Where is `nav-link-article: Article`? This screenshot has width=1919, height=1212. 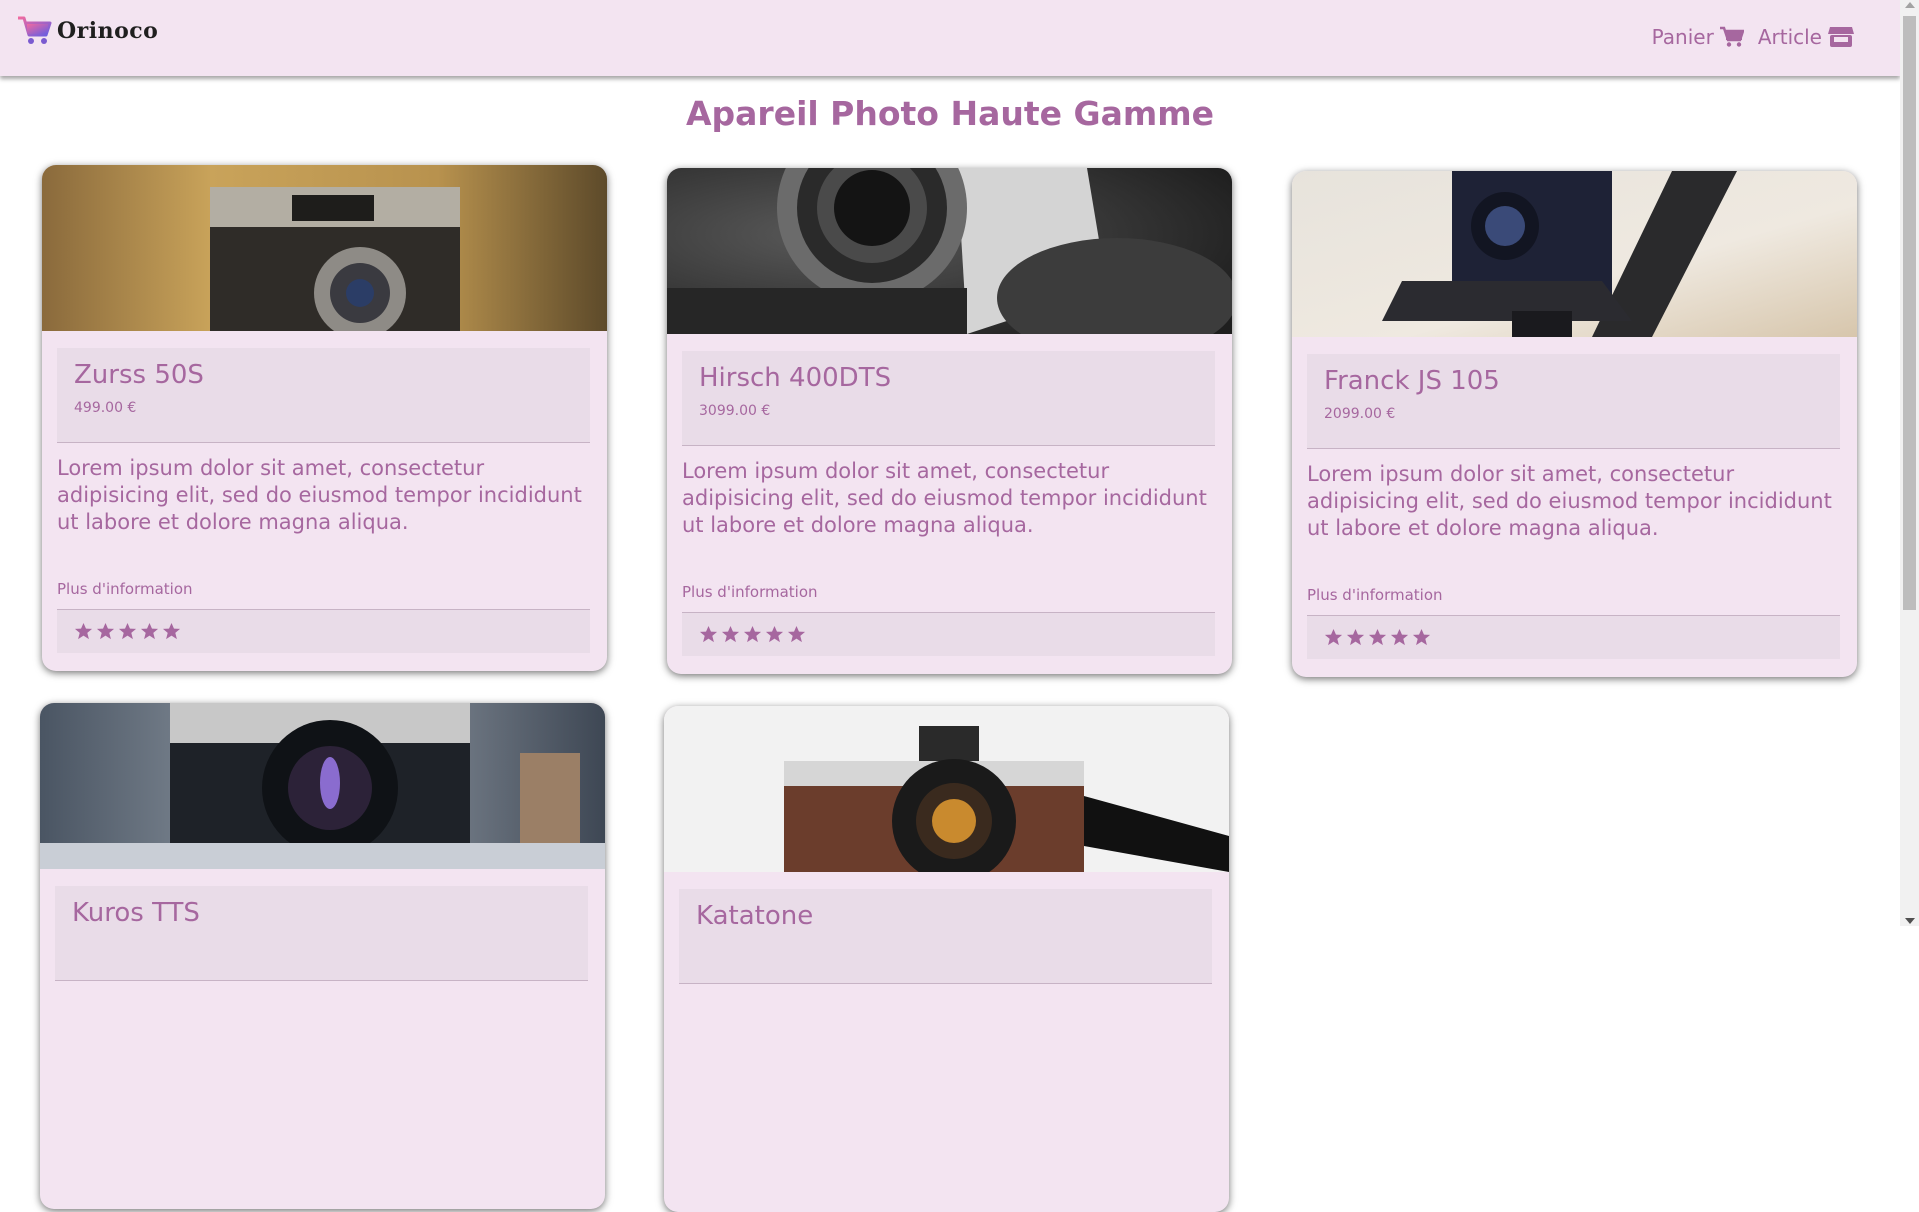
nav-link-article: Article is located at coordinates (1806, 37).